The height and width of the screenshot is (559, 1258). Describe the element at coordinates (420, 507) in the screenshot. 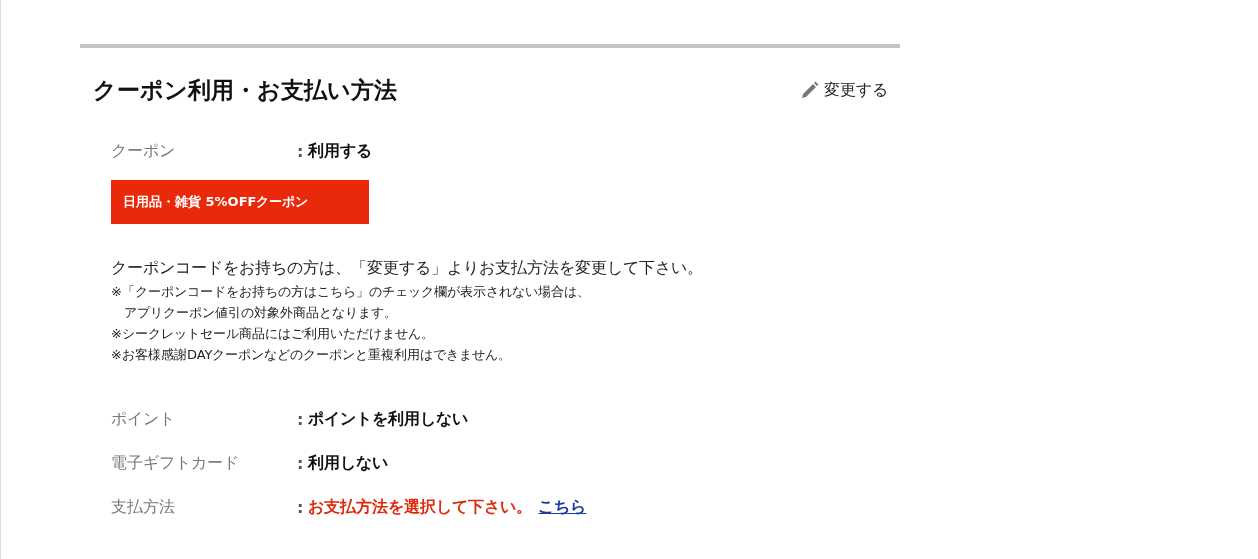

I see `warning-text: お支払方法を選択して下さい。` at that location.